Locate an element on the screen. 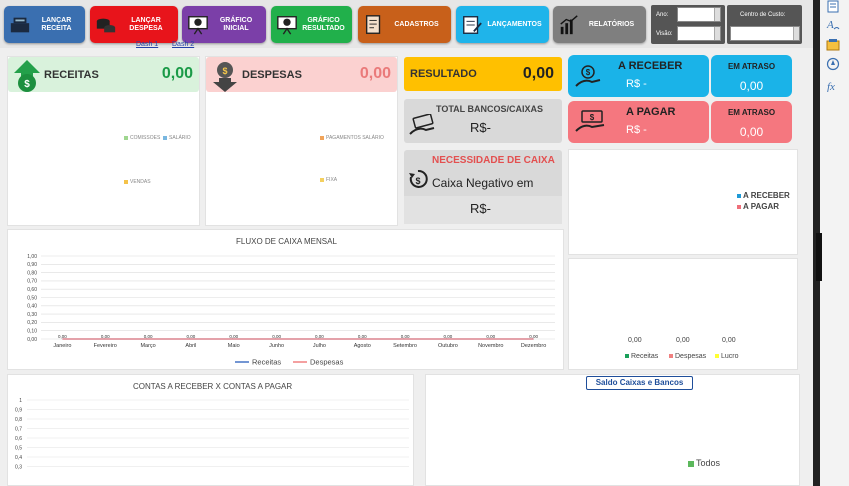  a-pagar-atraso-label: EM ATRASO is located at coordinates (751, 112).